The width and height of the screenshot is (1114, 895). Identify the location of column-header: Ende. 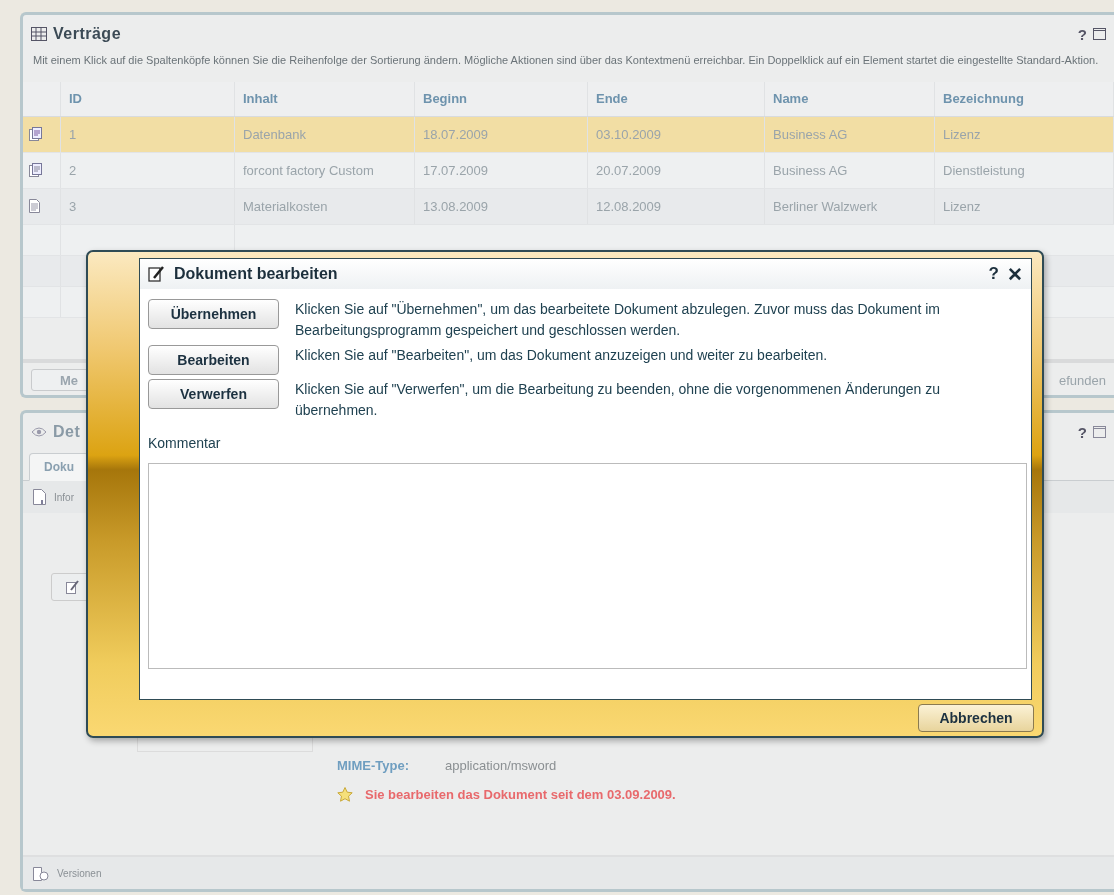
(676, 98).